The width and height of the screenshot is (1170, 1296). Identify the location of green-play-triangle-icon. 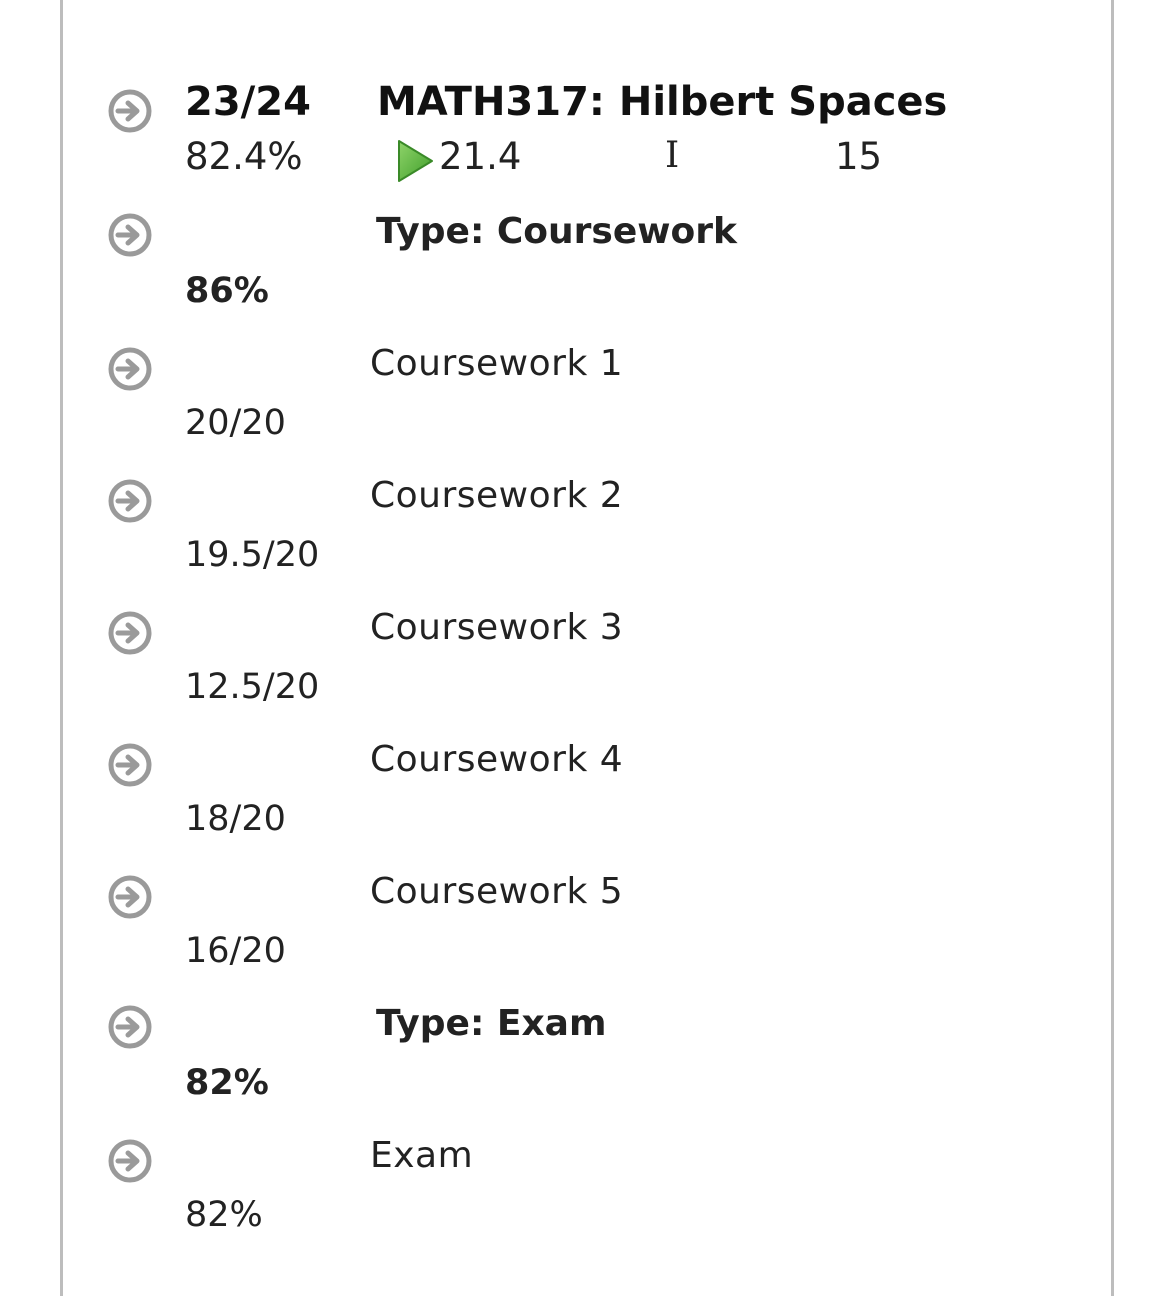
(415, 161).